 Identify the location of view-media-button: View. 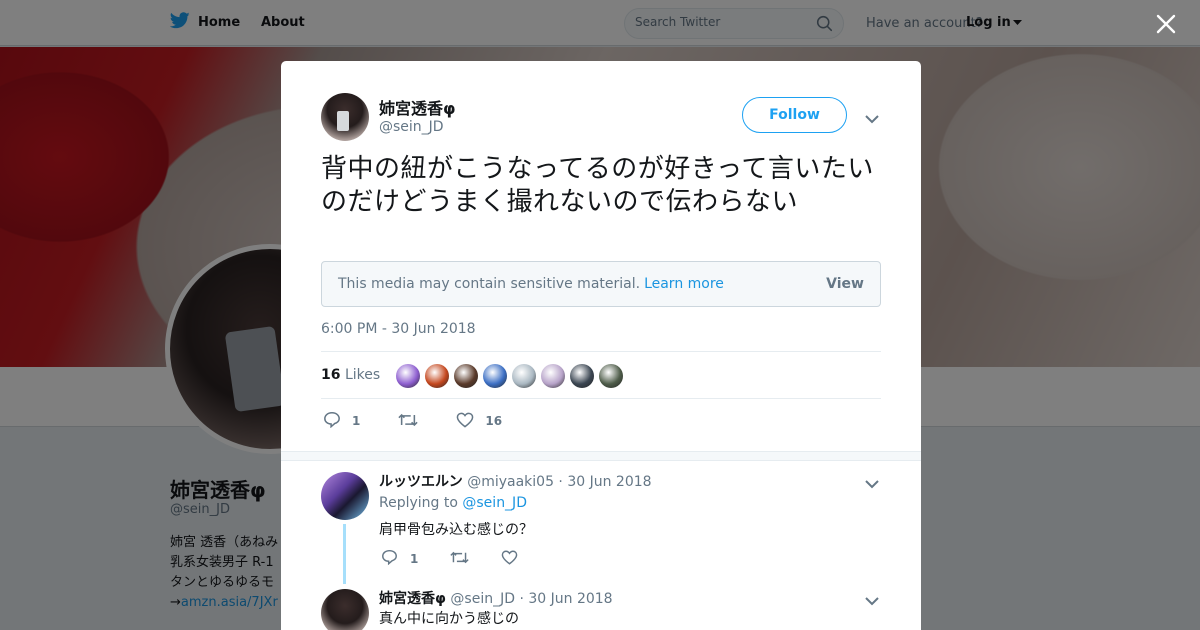
(845, 284).